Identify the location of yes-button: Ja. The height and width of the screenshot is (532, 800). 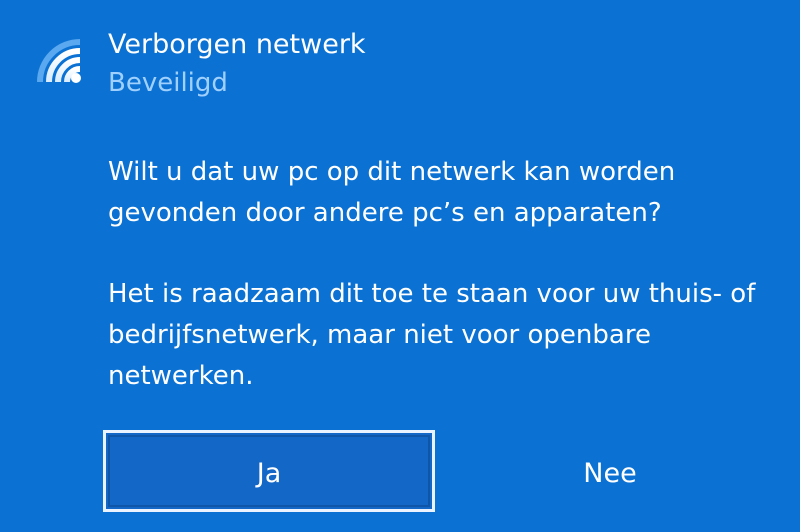
(269, 471).